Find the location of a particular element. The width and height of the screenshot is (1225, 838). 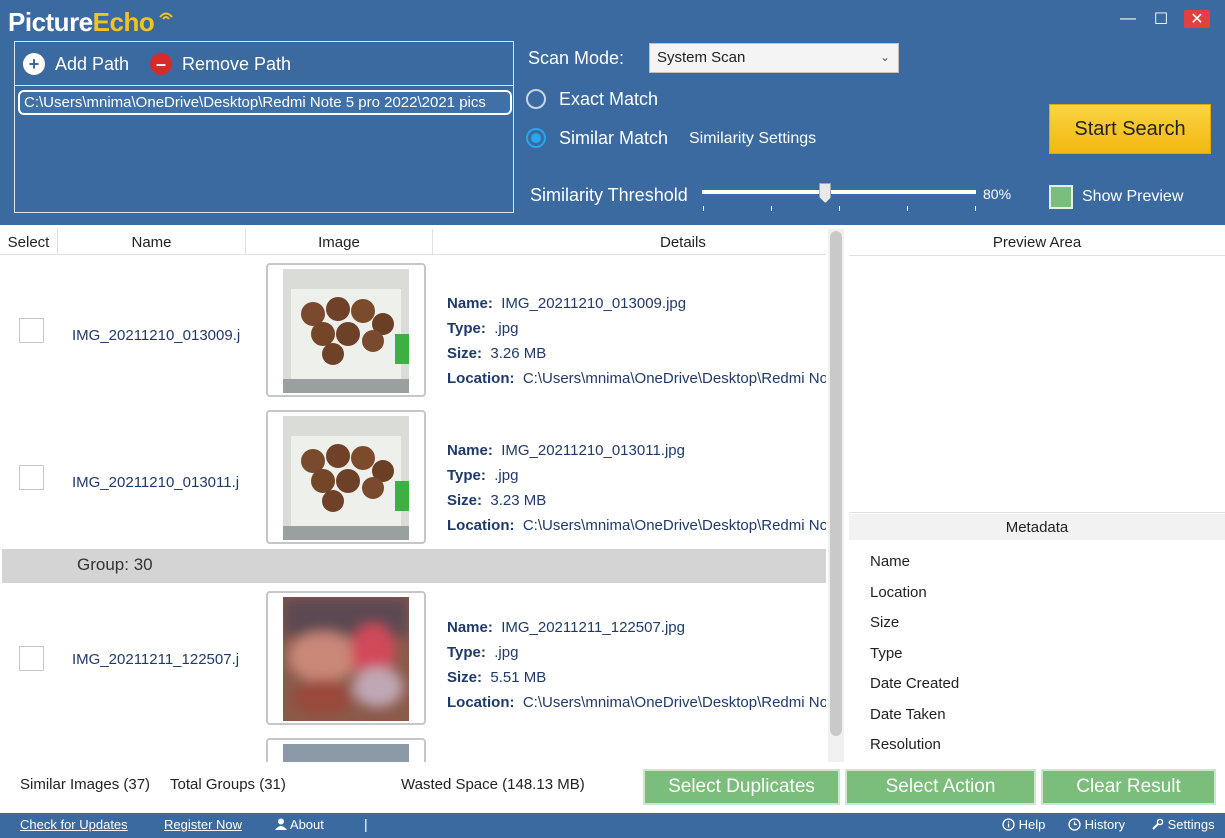

table-row: IMG_20211210_013009.j Name is located at coordinates (413, 334).